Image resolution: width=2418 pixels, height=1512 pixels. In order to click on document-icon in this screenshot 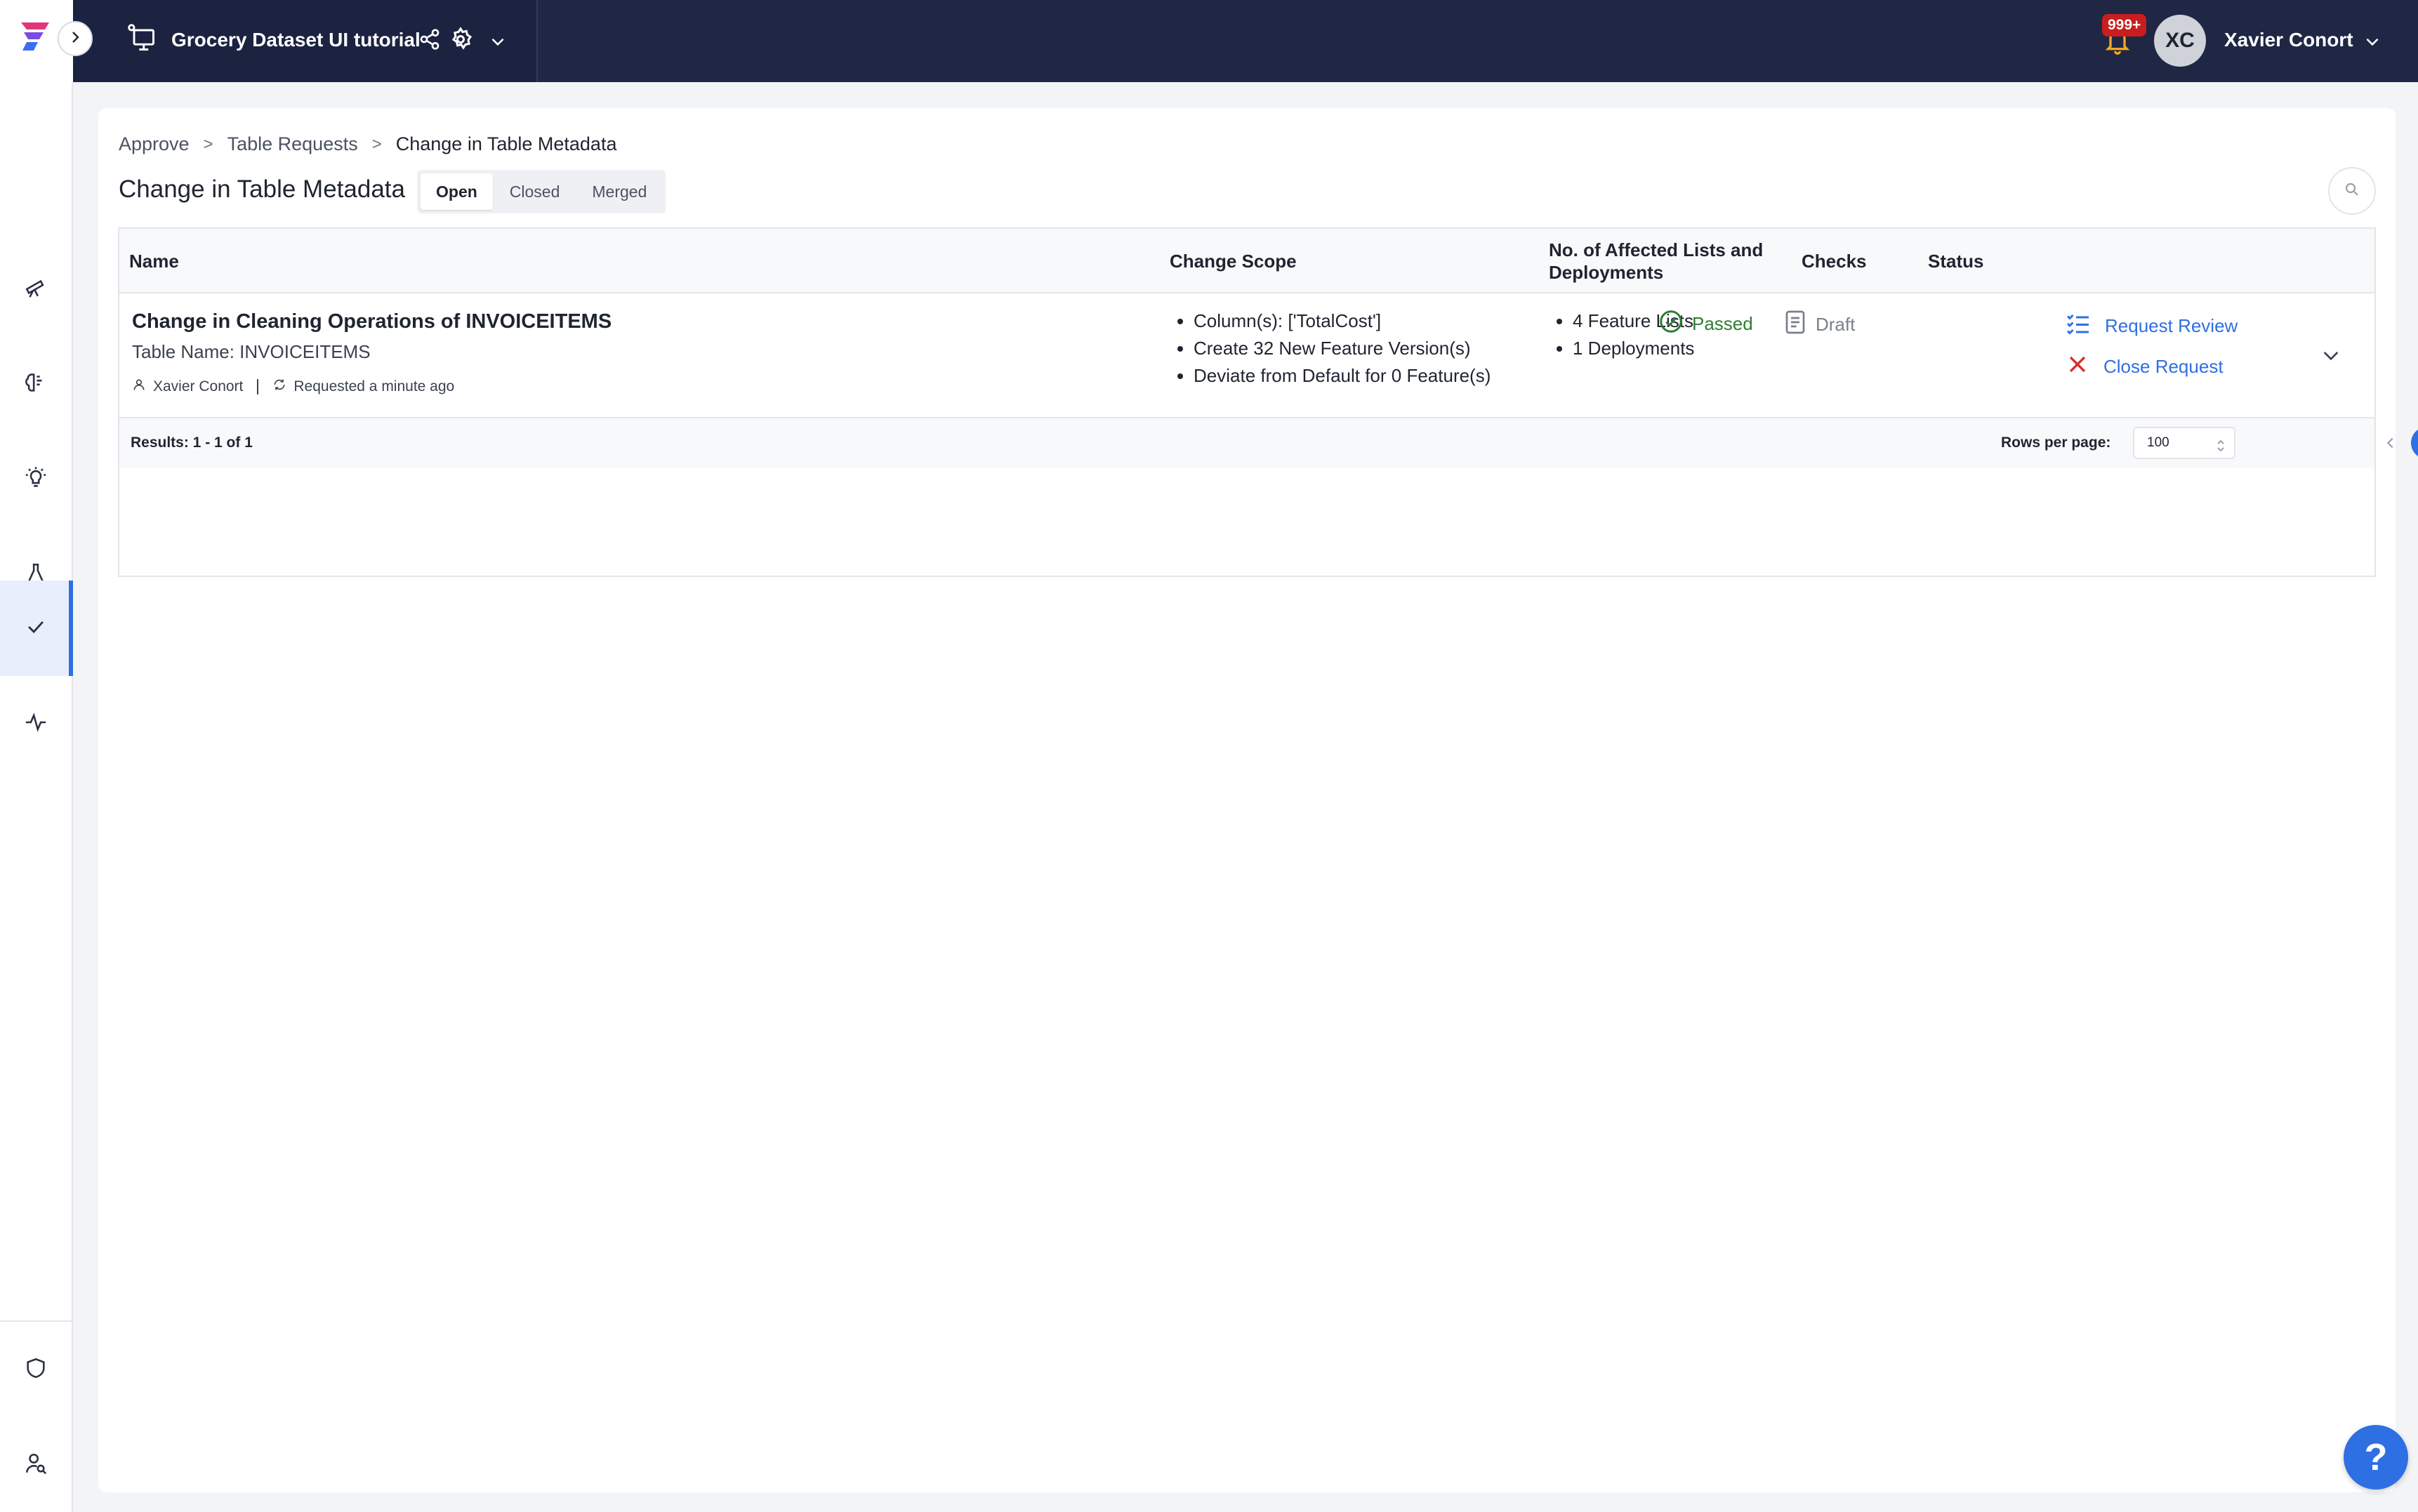, I will do `click(1795, 324)`.